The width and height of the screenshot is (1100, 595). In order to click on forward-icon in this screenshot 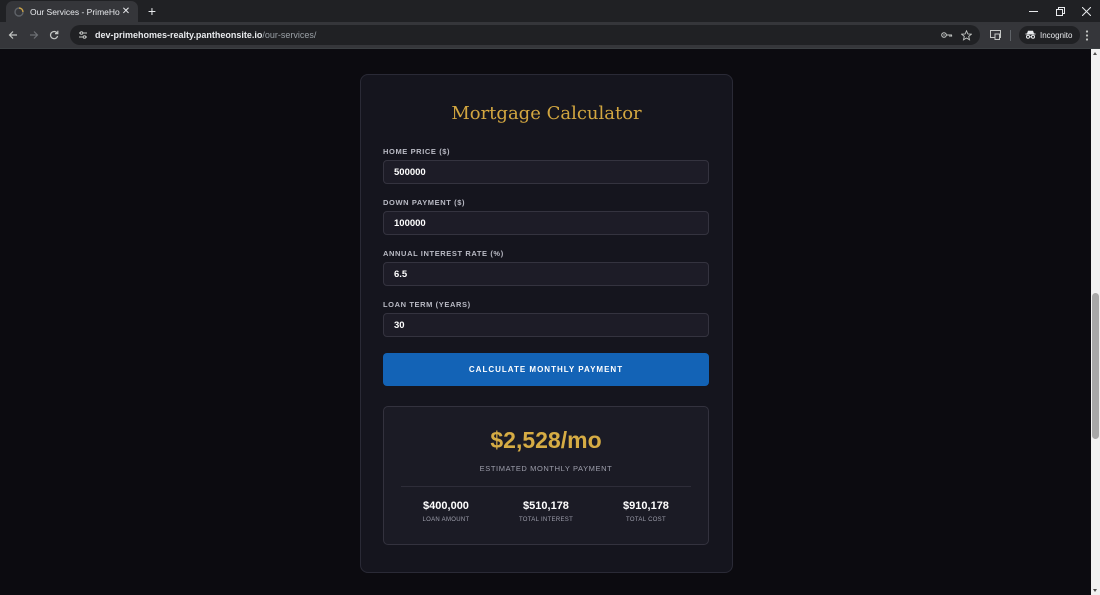, I will do `click(34, 35)`.